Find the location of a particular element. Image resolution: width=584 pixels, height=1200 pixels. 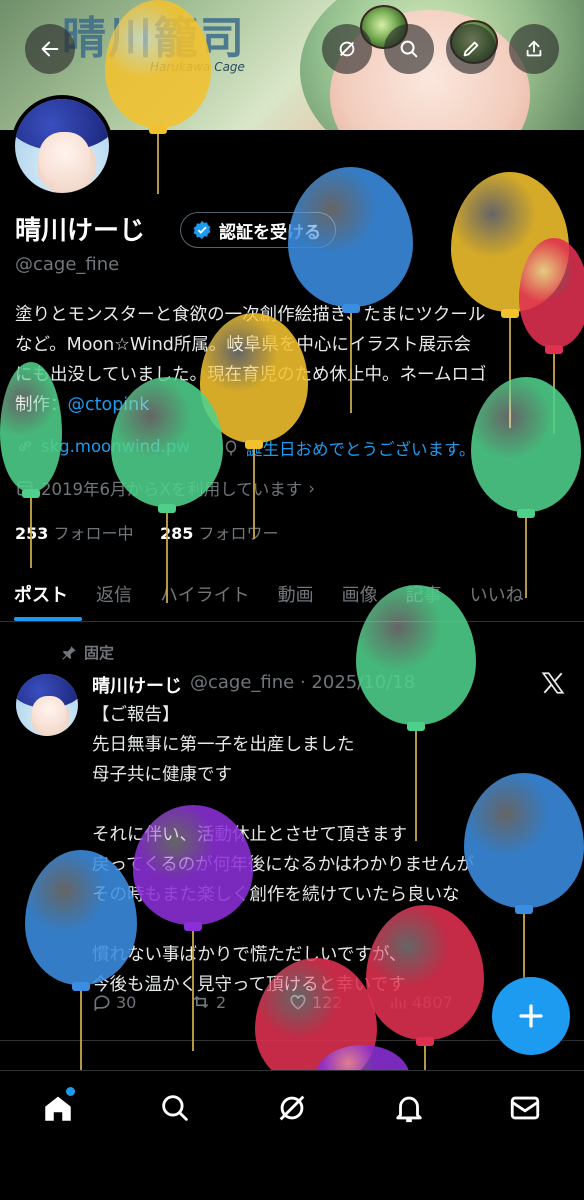

profile-joined: 2019年6月からXを利用しています › is located at coordinates (165, 488).